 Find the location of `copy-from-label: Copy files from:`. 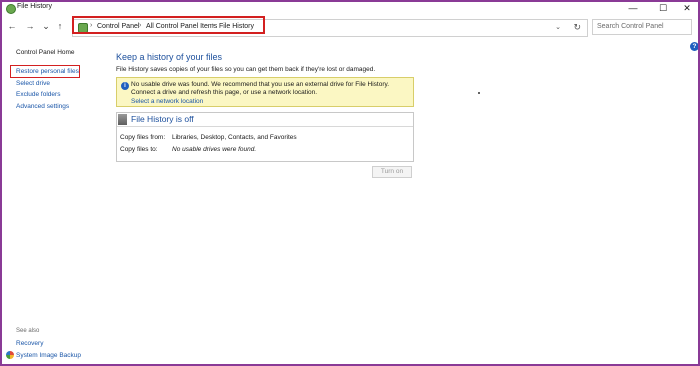

copy-from-label: Copy files from: is located at coordinates (143, 137).